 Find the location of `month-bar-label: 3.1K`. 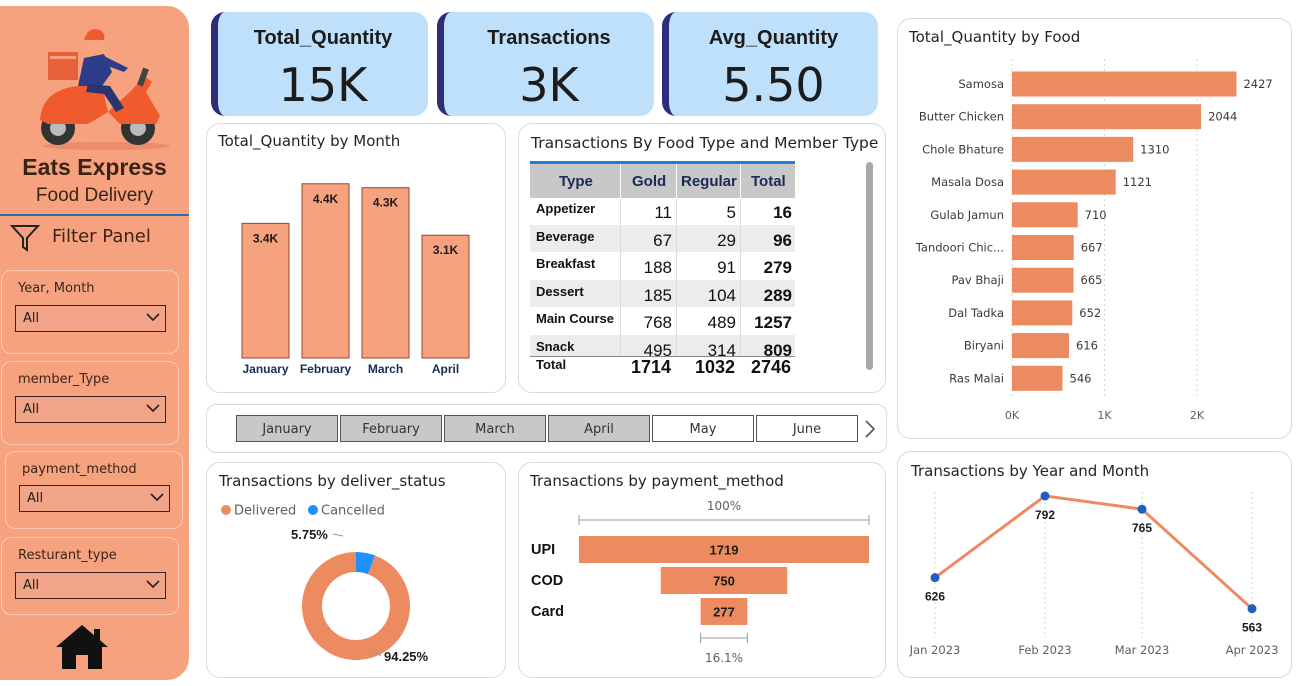

month-bar-label: 3.1K is located at coordinates (446, 250).